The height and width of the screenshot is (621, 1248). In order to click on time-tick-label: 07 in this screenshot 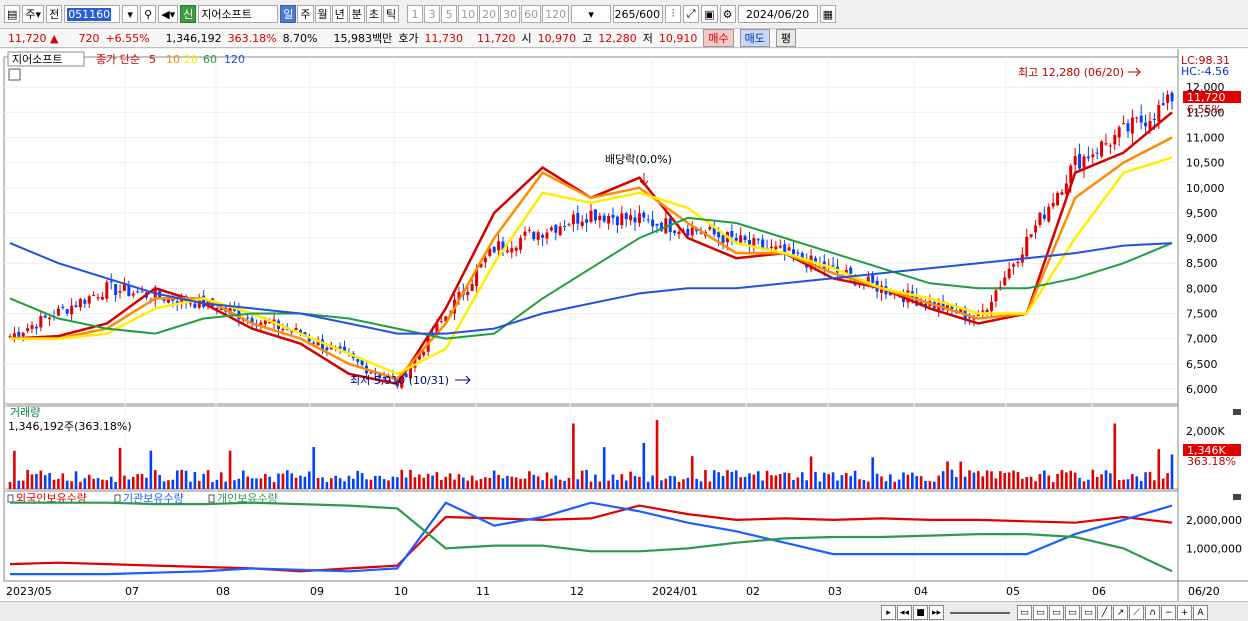, I will do `click(132, 591)`.